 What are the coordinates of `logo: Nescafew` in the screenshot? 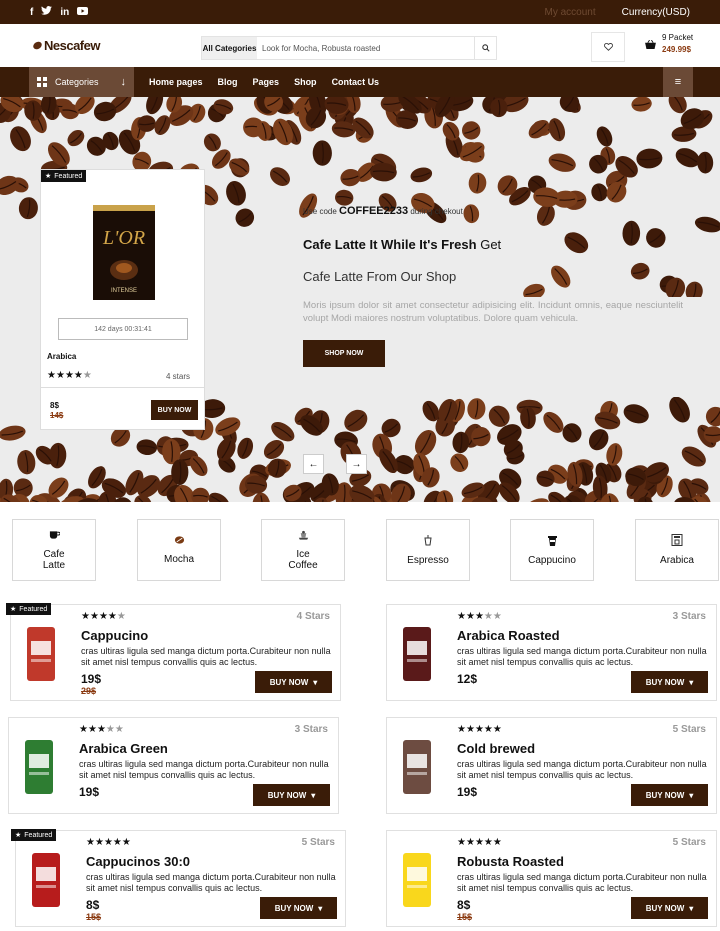 It's located at (65, 45).